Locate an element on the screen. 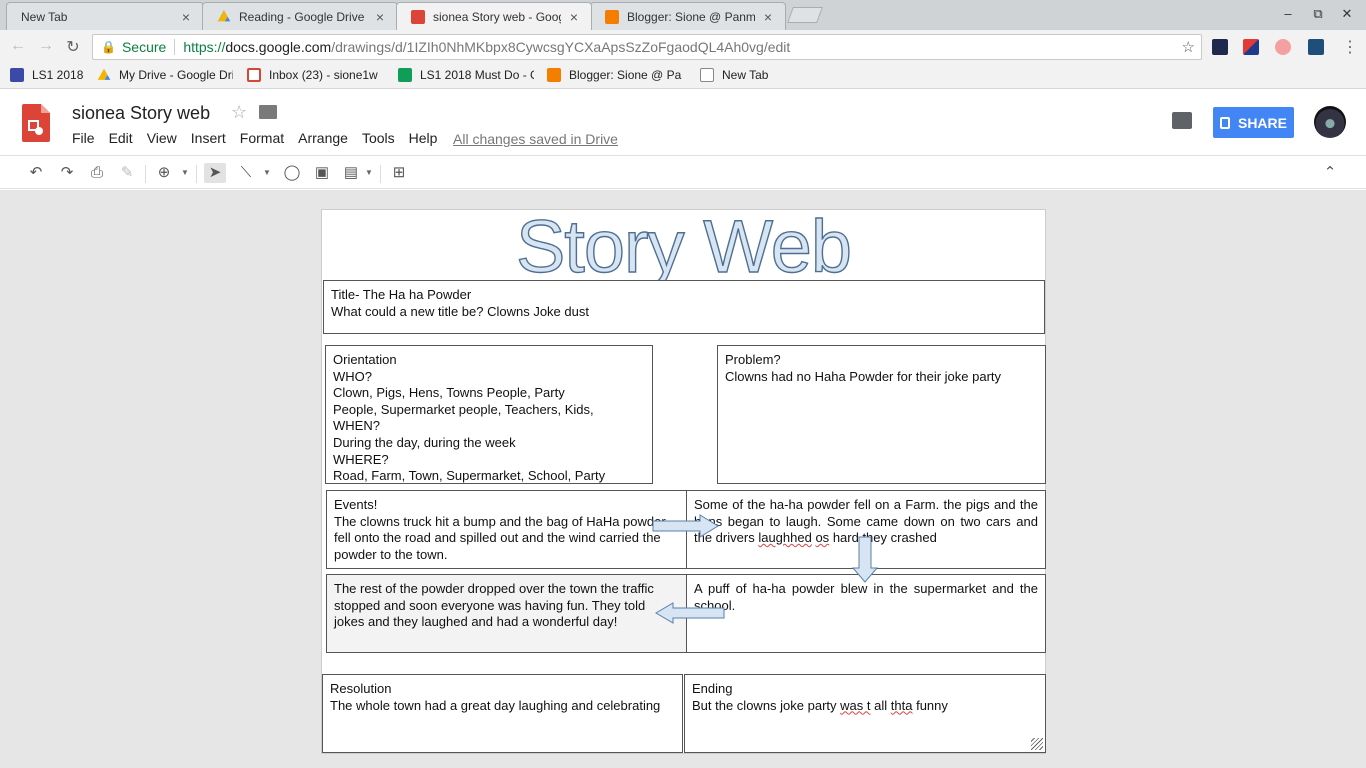 The width and height of the screenshot is (1366, 768). arrow-left-shape is located at coordinates (690, 613).